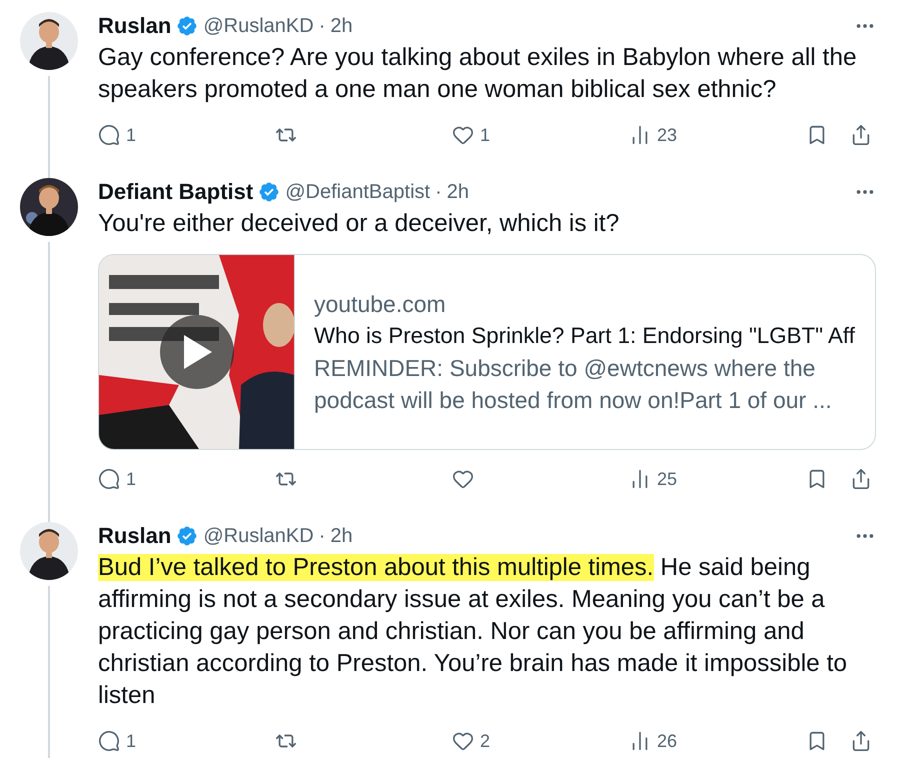  I want to click on action-count: 25, so click(667, 479).